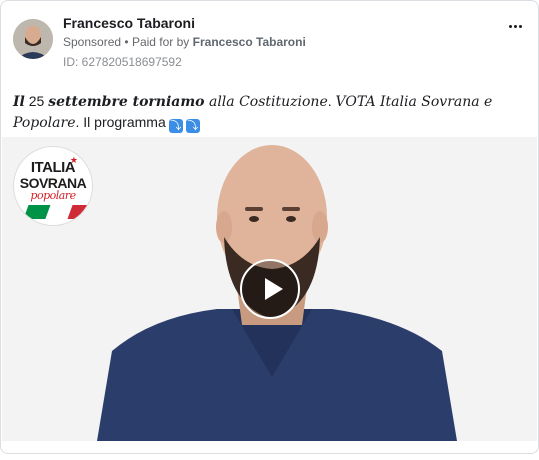 The height and width of the screenshot is (460, 539). Describe the element at coordinates (331, 101) in the screenshot. I see `caption-part: .` at that location.